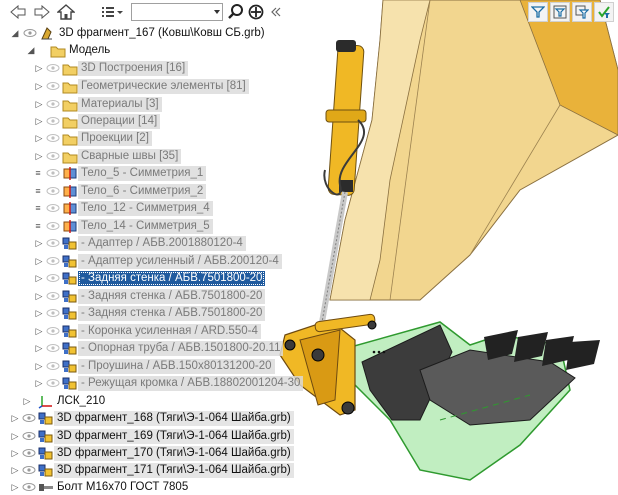  I want to click on tree-label: Геометрические элементы [81], so click(163, 86).